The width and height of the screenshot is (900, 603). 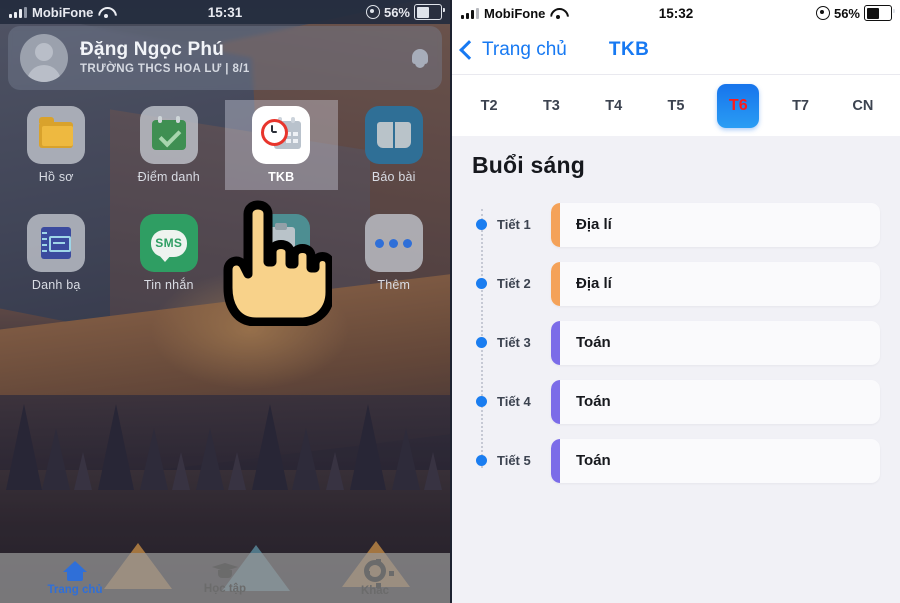 What do you see at coordinates (168, 285) in the screenshot?
I see `app-label: Tin nhắn` at bounding box center [168, 285].